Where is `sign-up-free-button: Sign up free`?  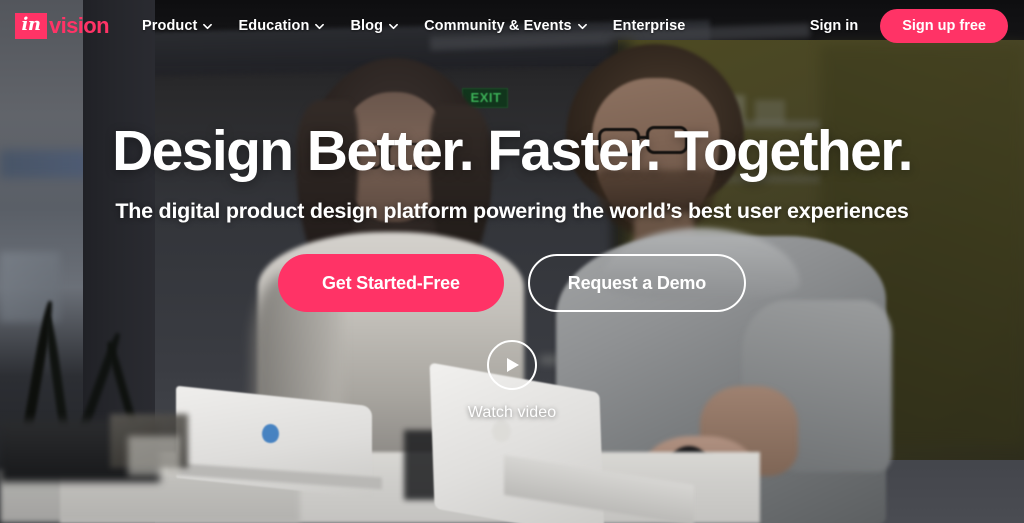
sign-up-free-button: Sign up free is located at coordinates (944, 26).